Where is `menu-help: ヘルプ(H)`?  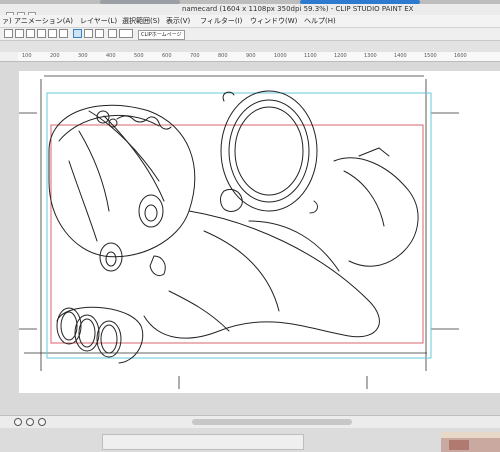
menu-help: ヘルプ(H) is located at coordinates (320, 21).